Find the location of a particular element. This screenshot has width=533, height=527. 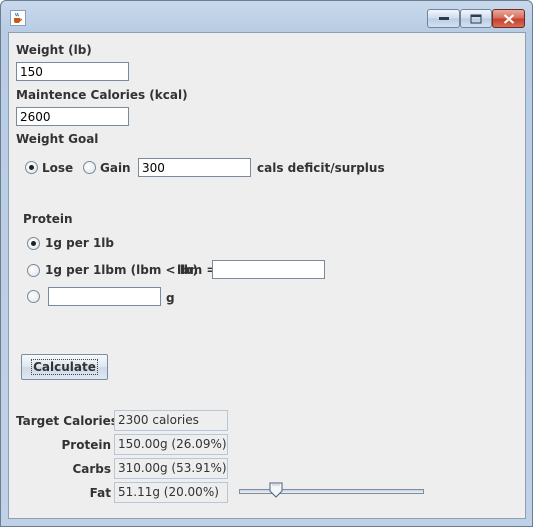

close-icon is located at coordinates (508, 18).